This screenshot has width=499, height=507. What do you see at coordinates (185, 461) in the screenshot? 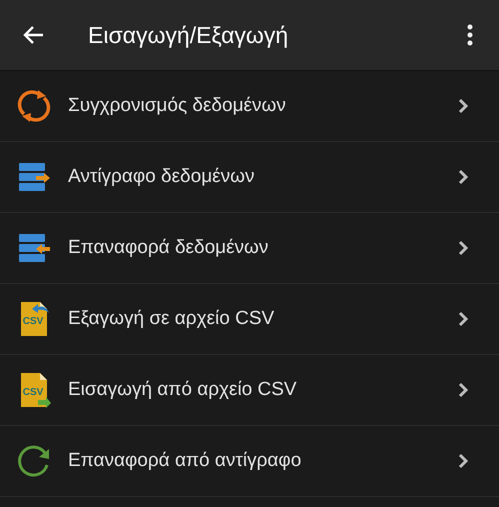
I see `menu-item-label: Επαναφορά από αντίγραφο` at bounding box center [185, 461].